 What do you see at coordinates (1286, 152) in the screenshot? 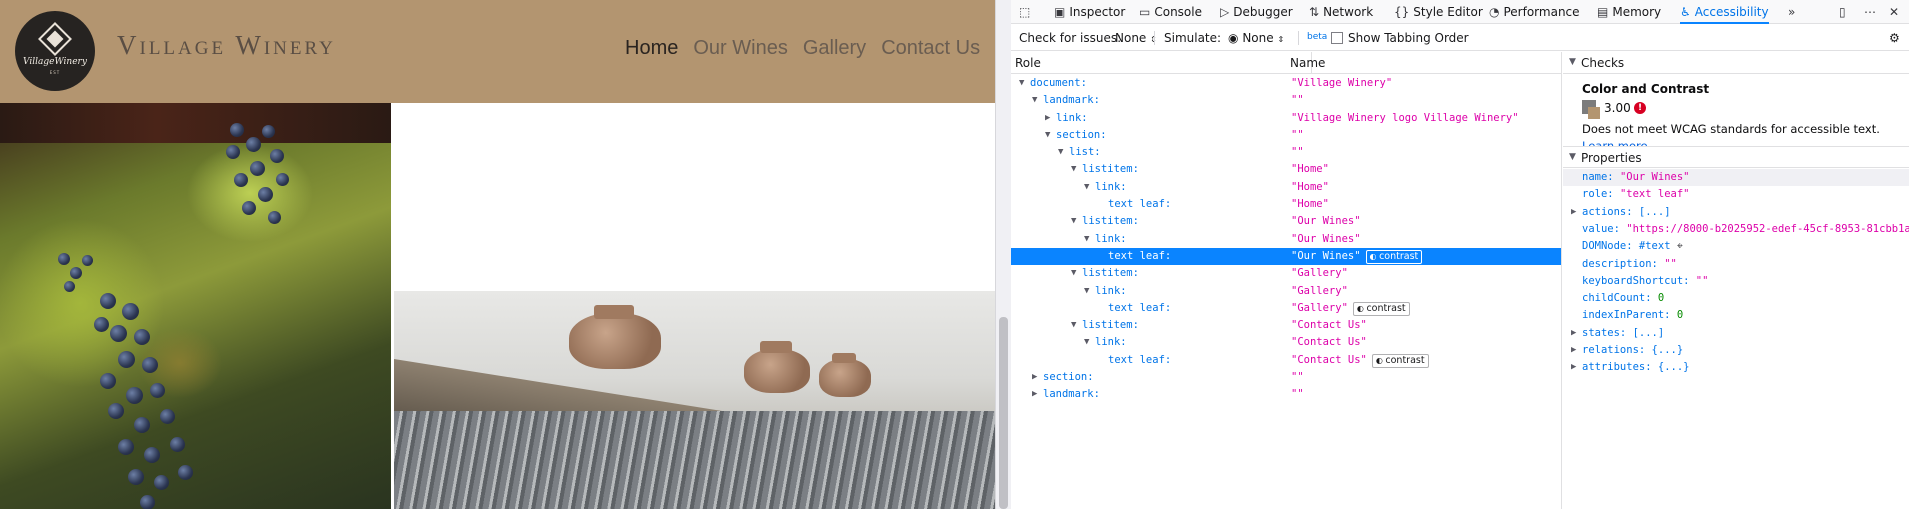
I see `tree-row: ▼ list: ""` at bounding box center [1286, 152].